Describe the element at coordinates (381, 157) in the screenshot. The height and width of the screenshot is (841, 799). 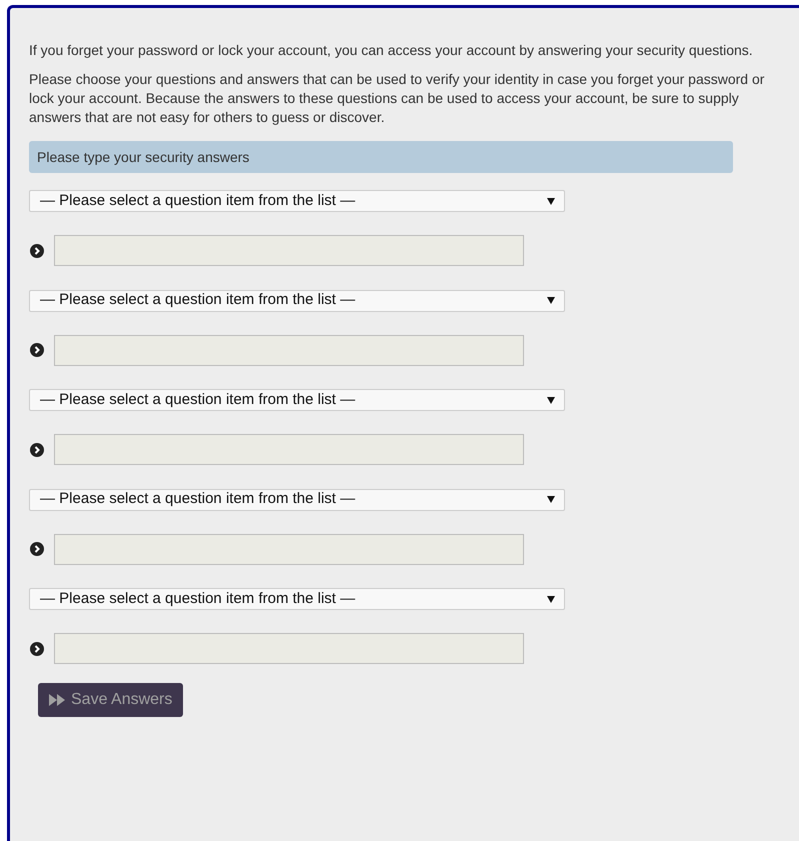
I see `section-header: Please type your security answers` at that location.